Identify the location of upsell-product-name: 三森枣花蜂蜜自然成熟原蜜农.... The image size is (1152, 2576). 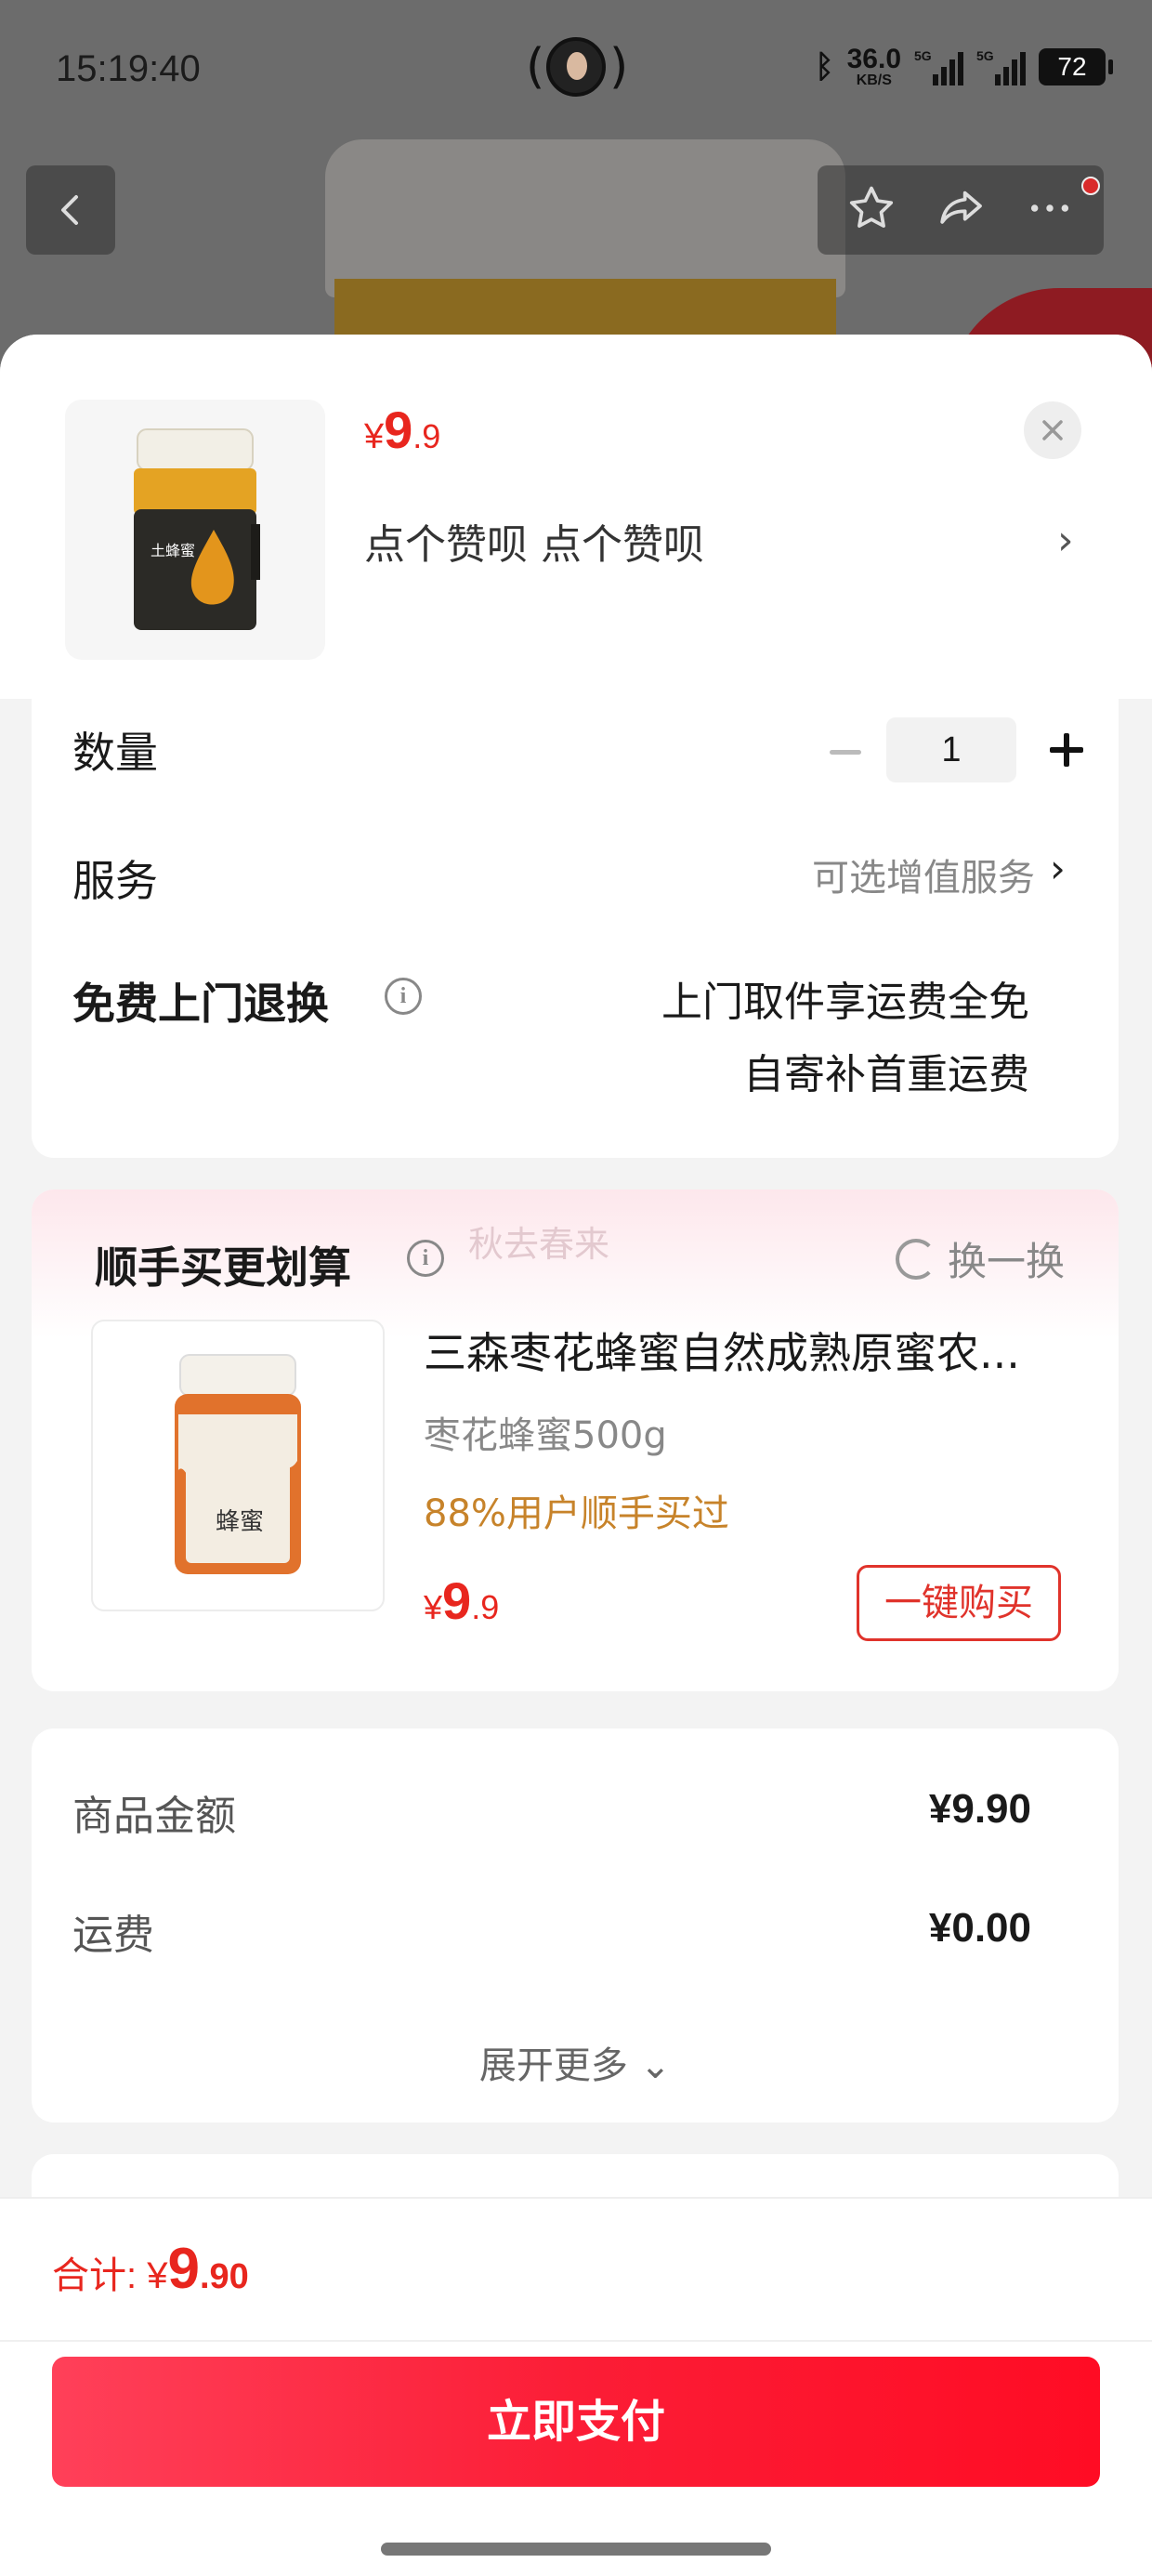
(749, 1350).